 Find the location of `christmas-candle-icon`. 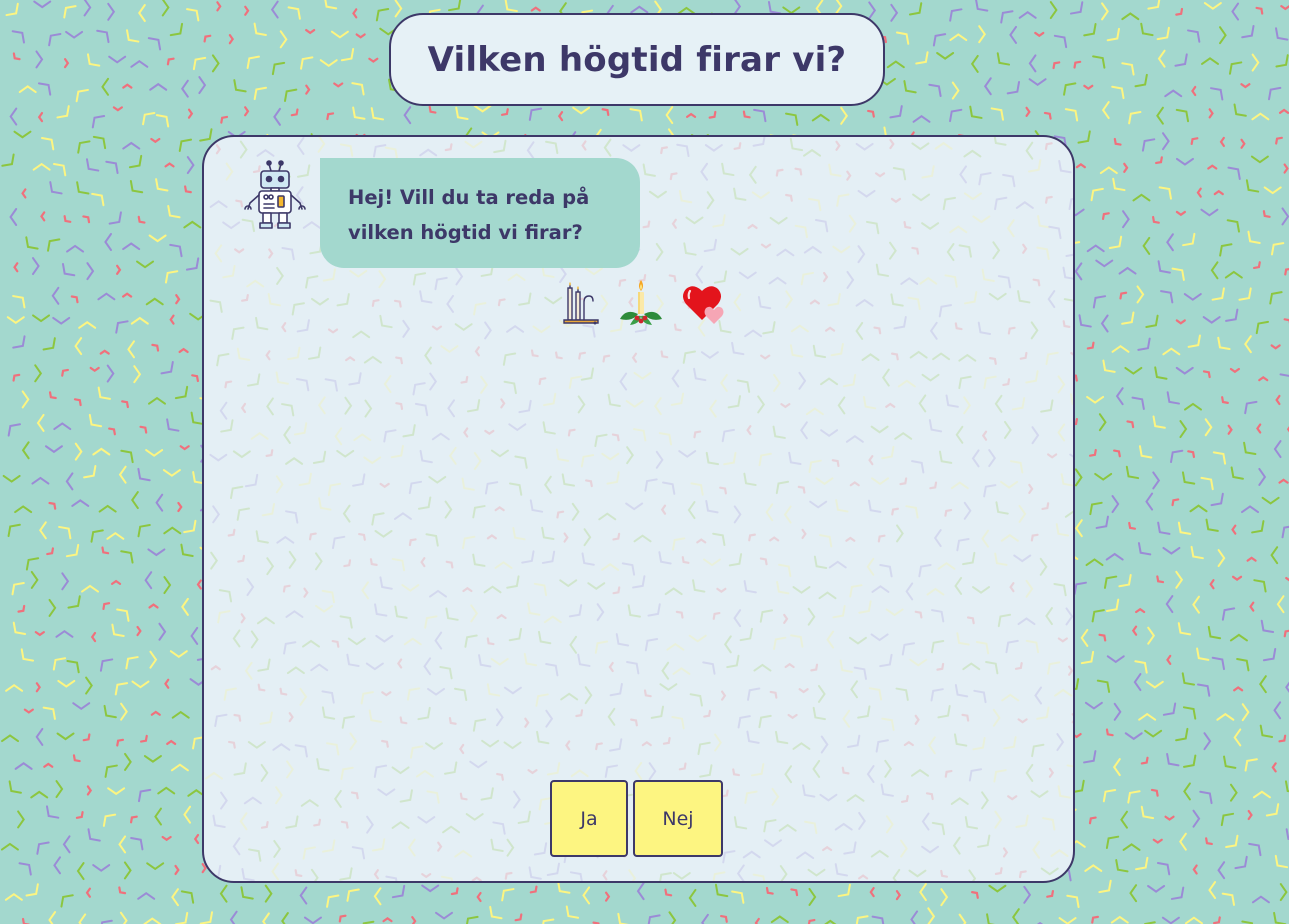

christmas-candle-icon is located at coordinates (641, 302).